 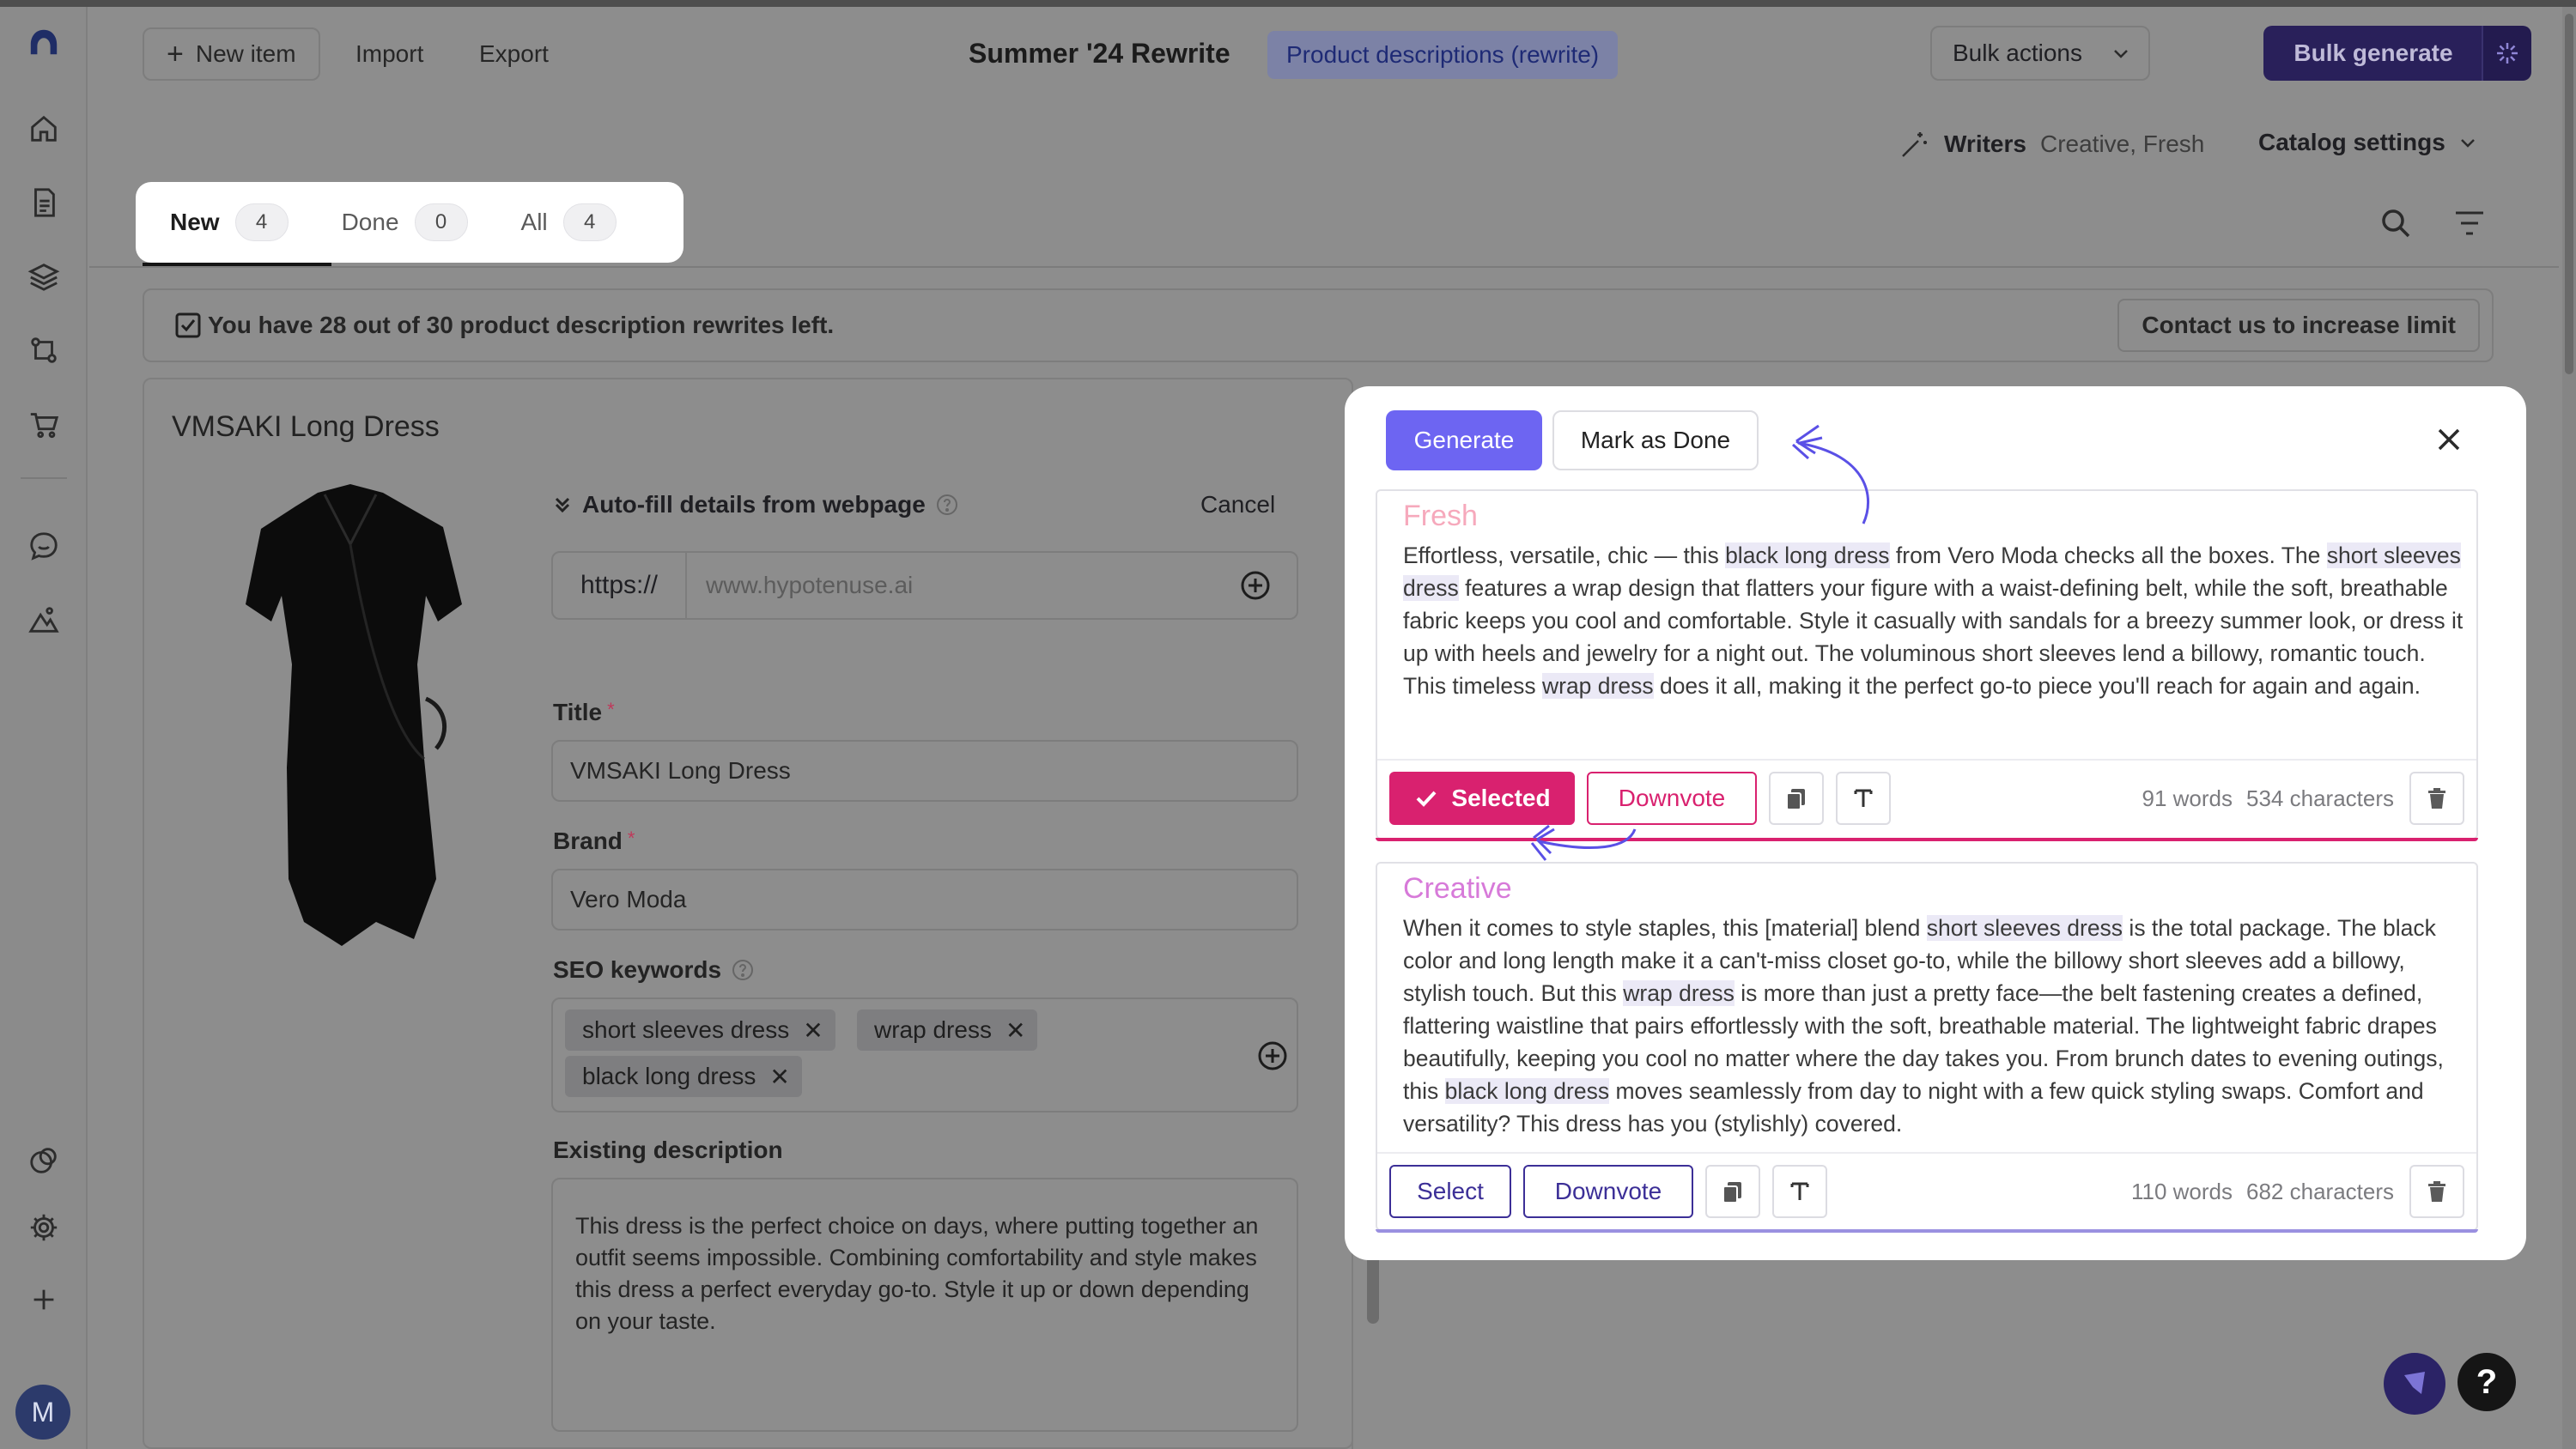 What do you see at coordinates (44, 129) in the screenshot?
I see `home-icon` at bounding box center [44, 129].